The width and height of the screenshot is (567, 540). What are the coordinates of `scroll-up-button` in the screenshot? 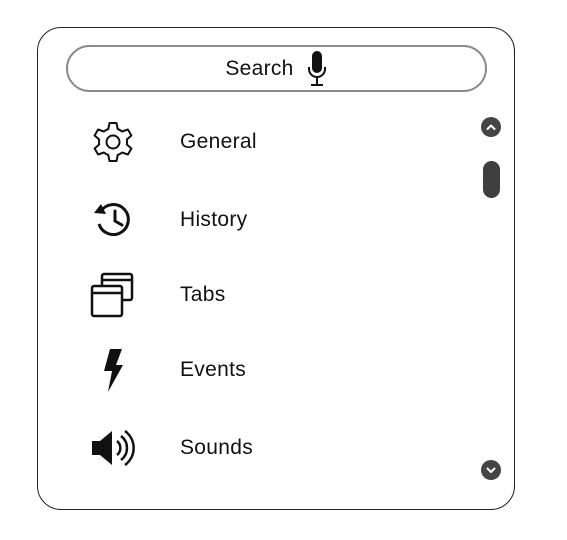 It's located at (491, 127).